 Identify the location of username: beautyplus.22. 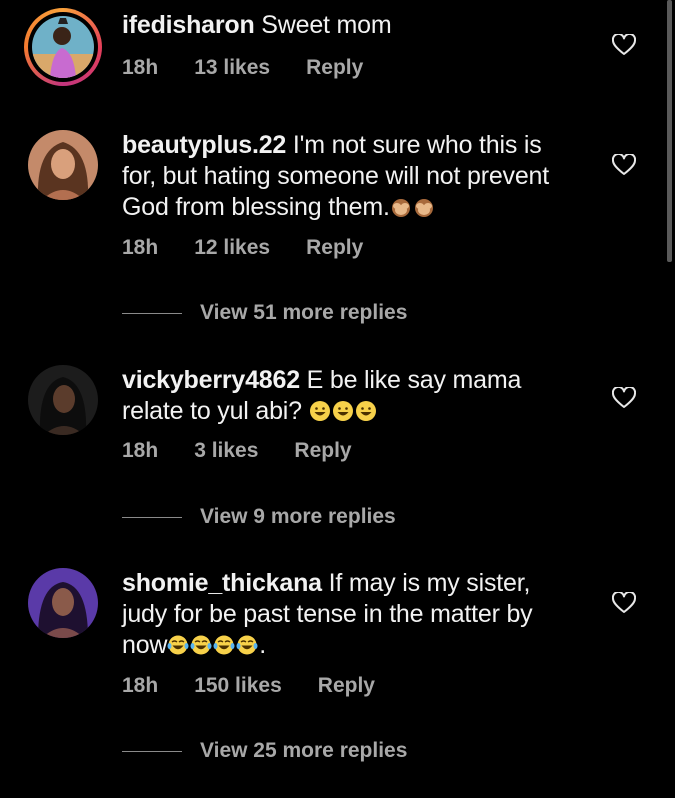
(204, 145).